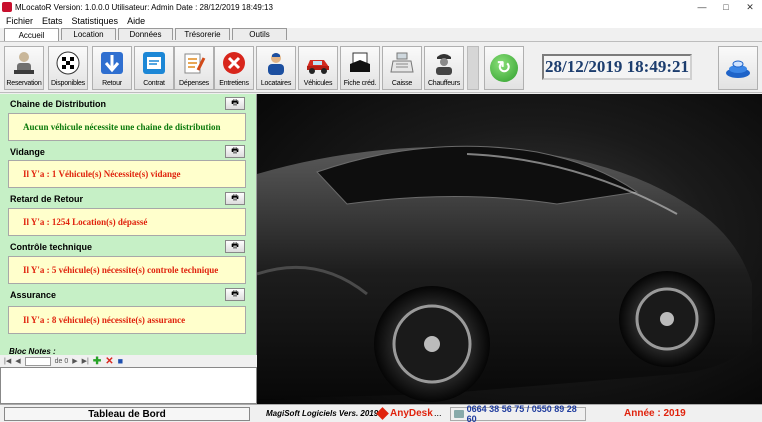  What do you see at coordinates (259, 34) in the screenshot?
I see `tab-outils: Outils` at bounding box center [259, 34].